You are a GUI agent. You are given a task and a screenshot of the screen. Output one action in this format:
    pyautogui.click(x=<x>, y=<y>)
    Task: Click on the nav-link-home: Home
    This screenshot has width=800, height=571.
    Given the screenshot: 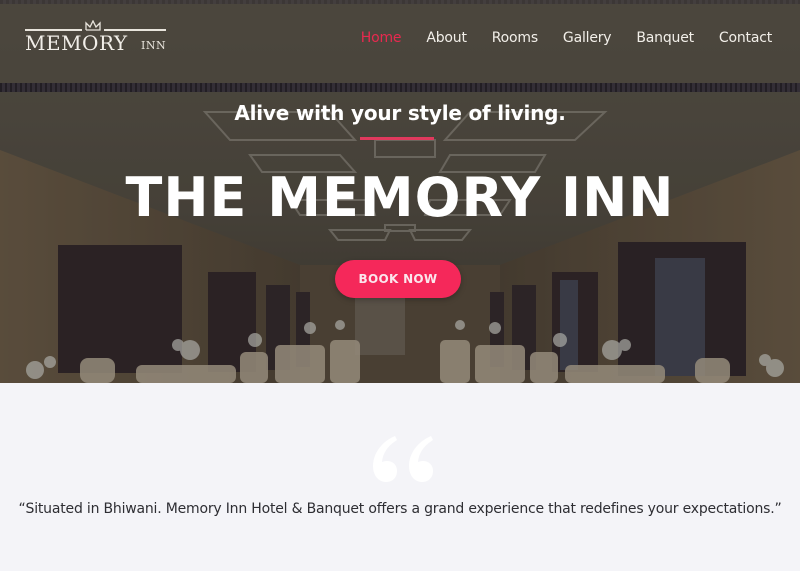 What is the action you would take?
    pyautogui.click(x=381, y=38)
    